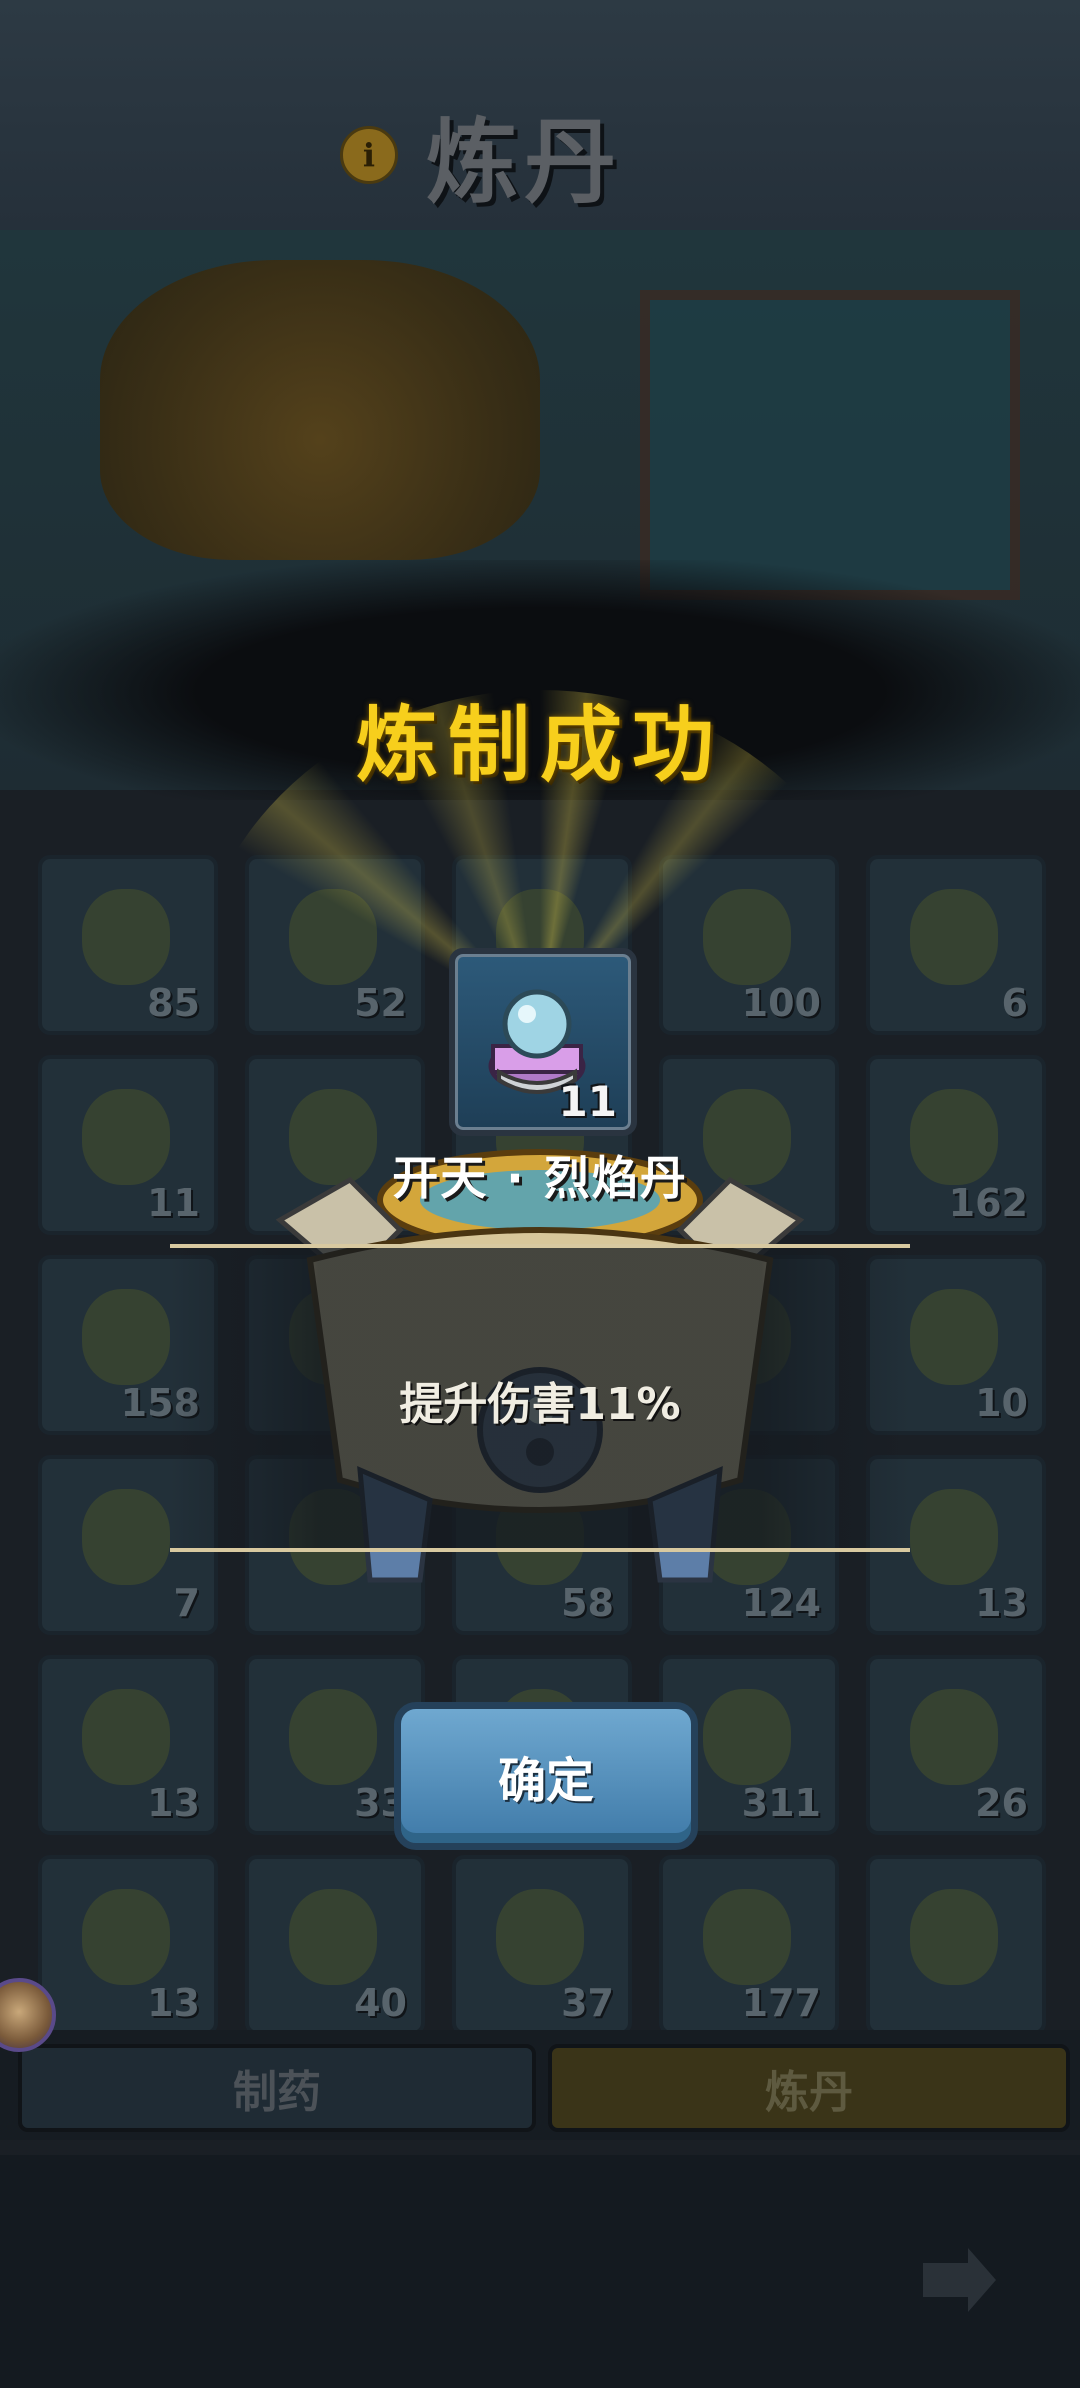 The width and height of the screenshot is (1080, 2388). I want to click on item-effect-text: 提升伤害11%, so click(540, 1404).